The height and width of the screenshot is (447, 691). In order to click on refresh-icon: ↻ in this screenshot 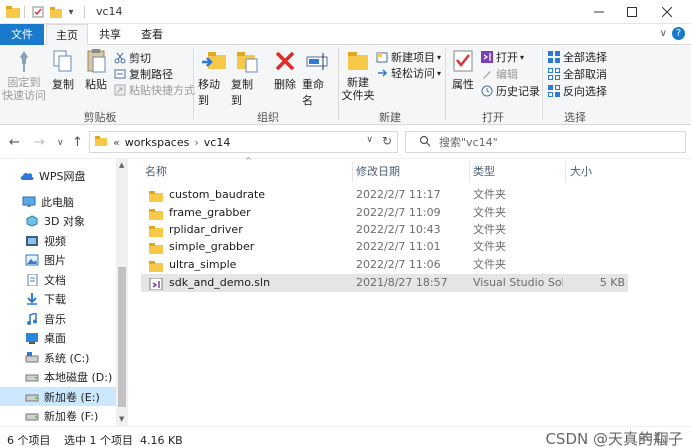, I will do `click(387, 141)`.